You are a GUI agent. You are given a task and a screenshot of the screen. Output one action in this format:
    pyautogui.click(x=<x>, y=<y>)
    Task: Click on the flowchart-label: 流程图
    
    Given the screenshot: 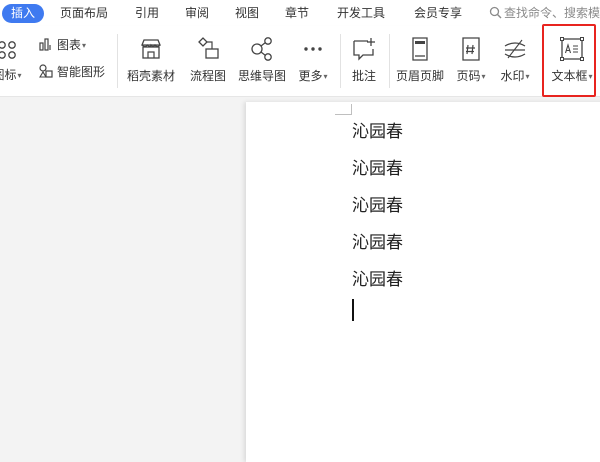 What is the action you would take?
    pyautogui.click(x=207, y=76)
    